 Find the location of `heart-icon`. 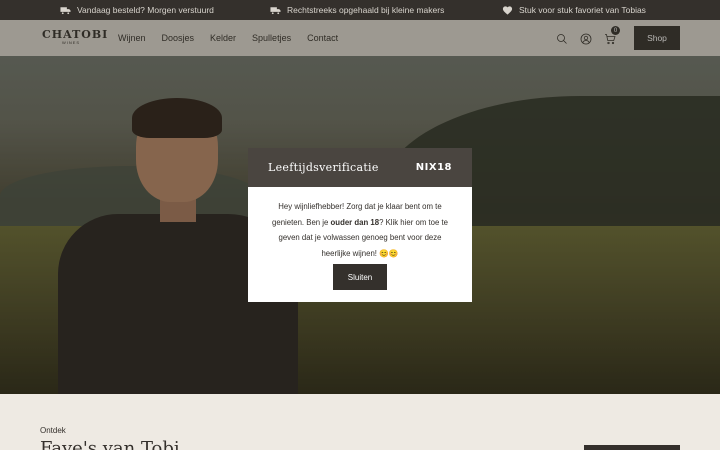

heart-icon is located at coordinates (507, 10).